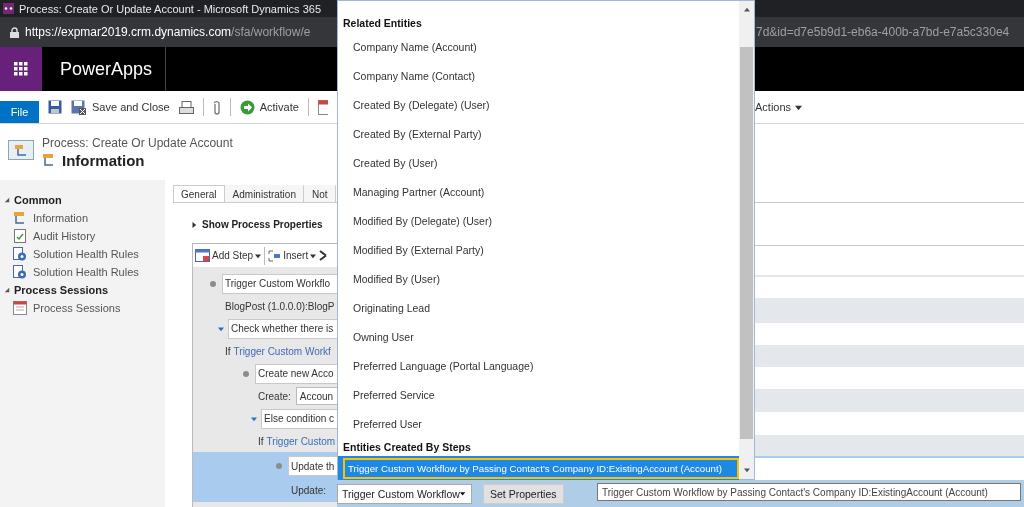 The height and width of the screenshot is (507, 1024). I want to click on tooltip: Trigger Custom Workflow by Passing Contact's Company ID:ExistingAccount (Account), so click(809, 492).